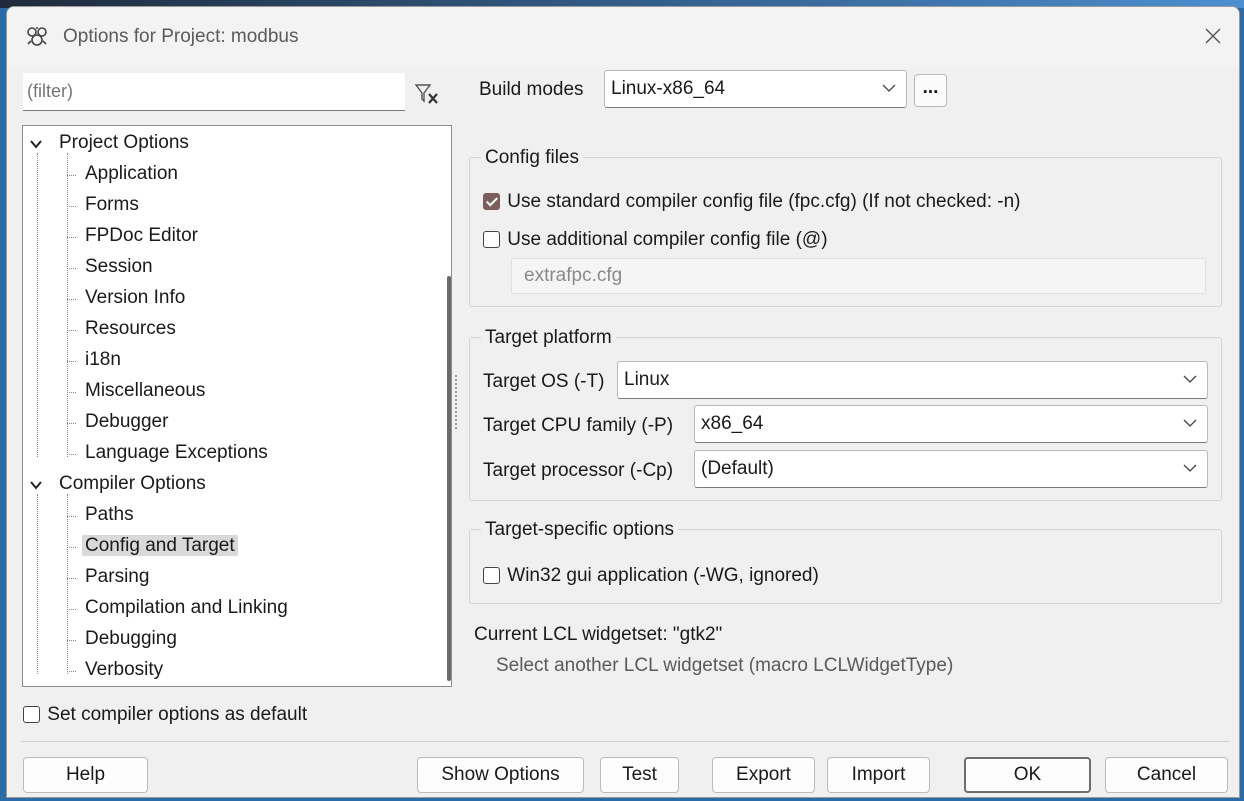 The height and width of the screenshot is (801, 1244). I want to click on title-bar: Options for Project: modbus, so click(623, 37).